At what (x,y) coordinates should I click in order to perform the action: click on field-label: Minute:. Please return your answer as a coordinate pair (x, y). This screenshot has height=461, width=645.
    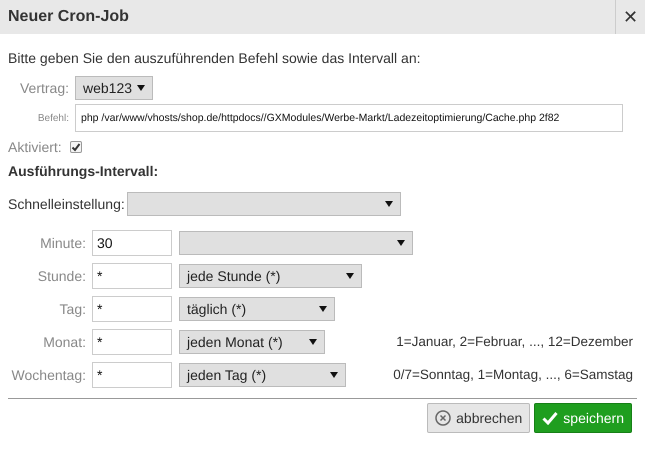
    Looking at the image, I should click on (63, 243).